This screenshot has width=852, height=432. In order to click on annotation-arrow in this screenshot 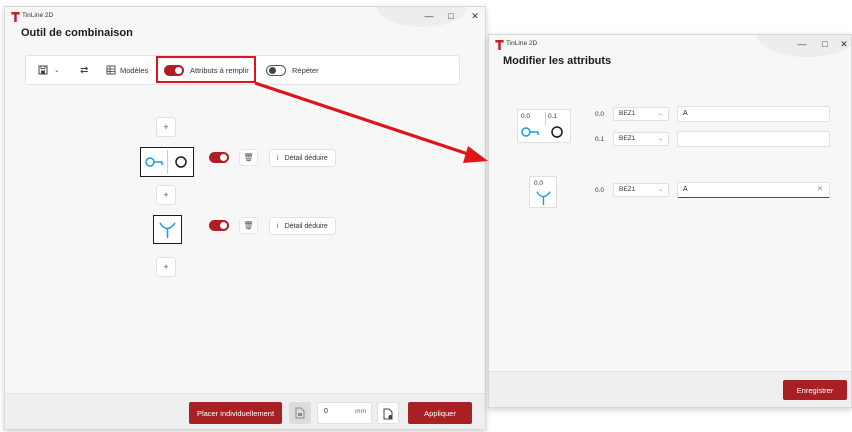, I will do `click(371, 122)`.